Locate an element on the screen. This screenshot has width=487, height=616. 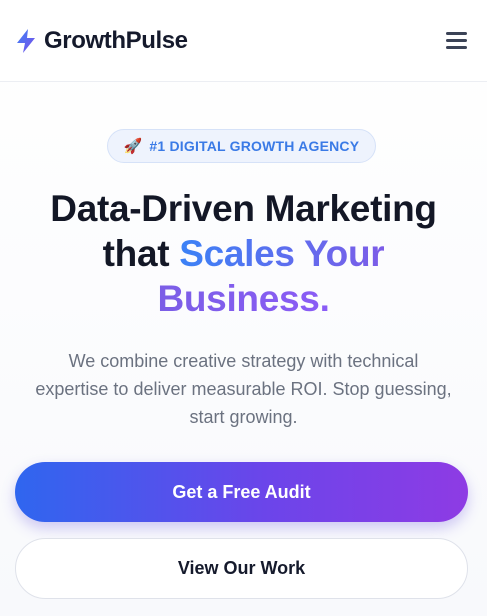
brand-name: GrowthPulse is located at coordinates (116, 41).